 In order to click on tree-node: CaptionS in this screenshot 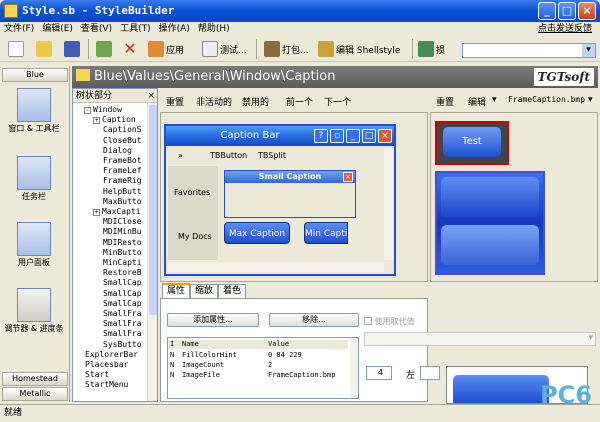, I will do `click(122, 129)`.